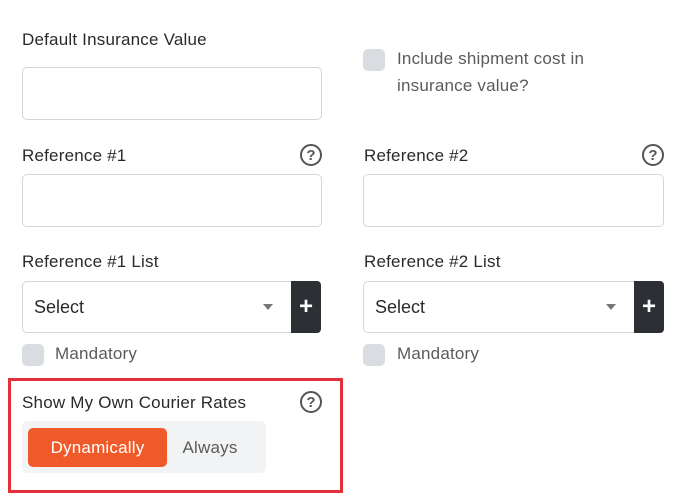 The height and width of the screenshot is (495, 686). I want to click on reference1-input, so click(172, 200).